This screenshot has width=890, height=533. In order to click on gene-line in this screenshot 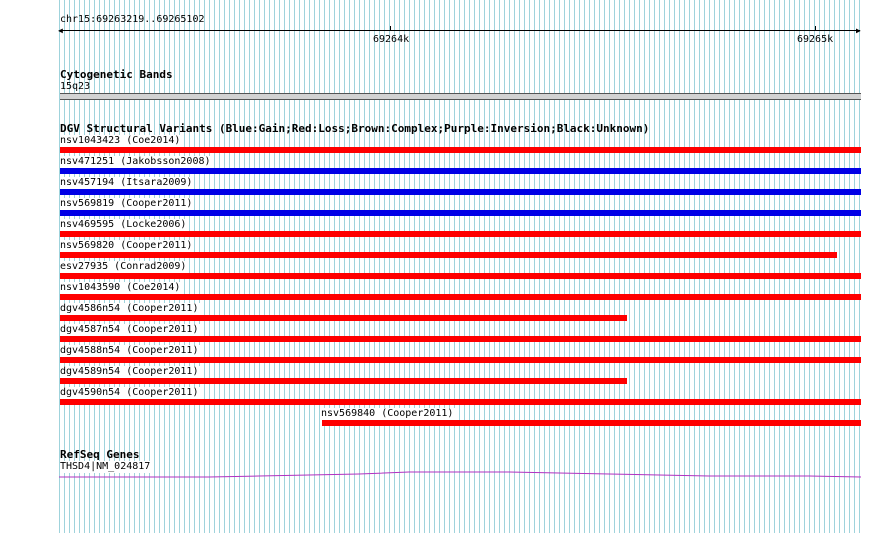, I will do `click(460, 474)`.